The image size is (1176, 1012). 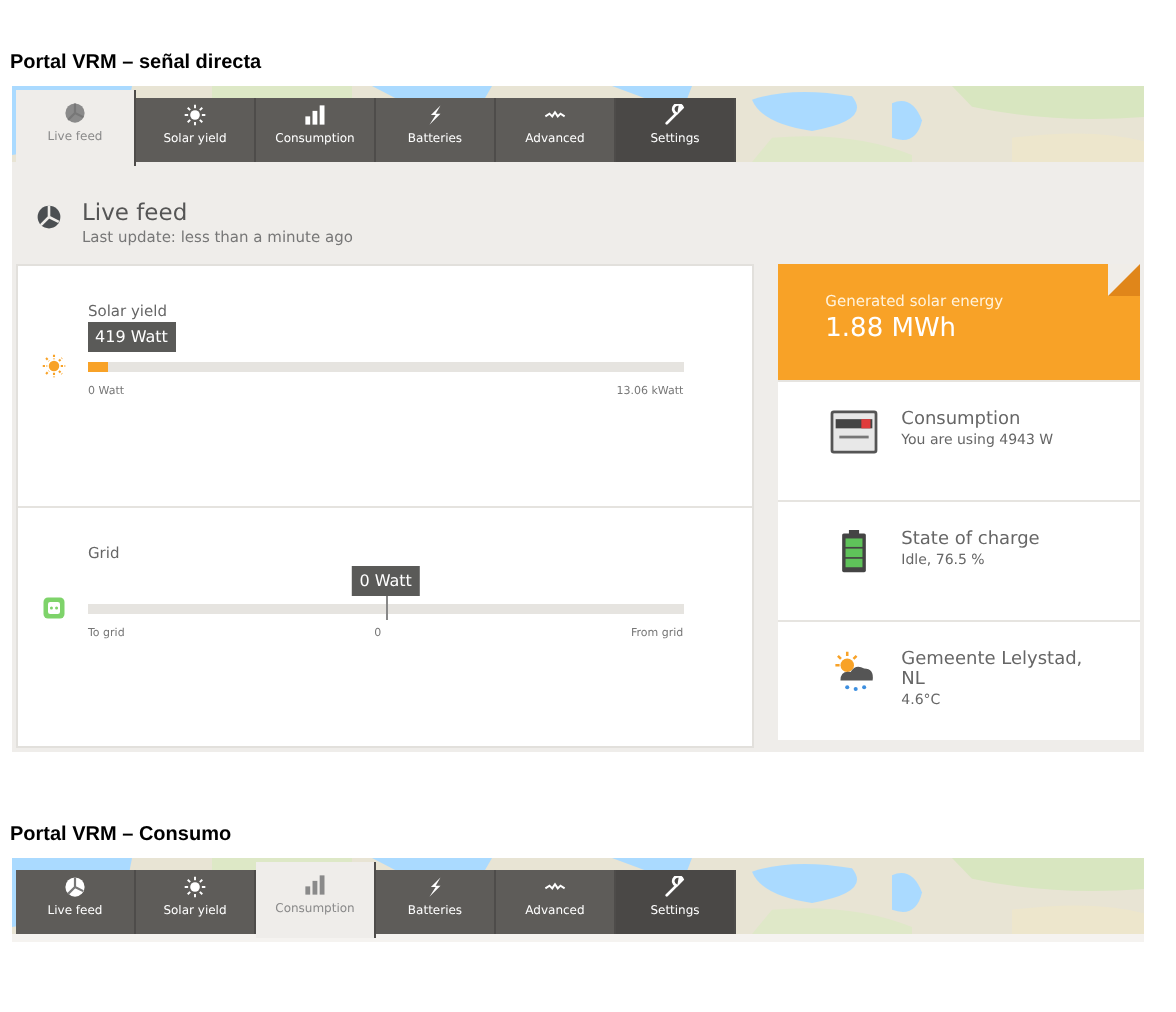 What do you see at coordinates (853, 432) in the screenshot?
I see `electric-meter-icon` at bounding box center [853, 432].